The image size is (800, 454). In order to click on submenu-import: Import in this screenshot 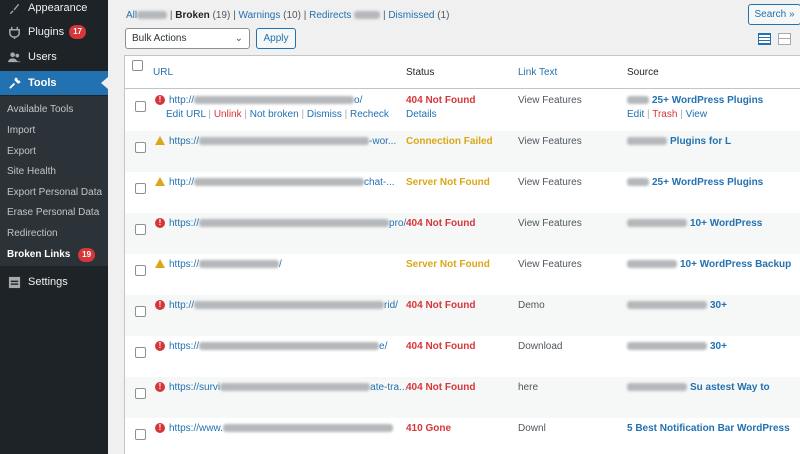, I will do `click(21, 130)`.